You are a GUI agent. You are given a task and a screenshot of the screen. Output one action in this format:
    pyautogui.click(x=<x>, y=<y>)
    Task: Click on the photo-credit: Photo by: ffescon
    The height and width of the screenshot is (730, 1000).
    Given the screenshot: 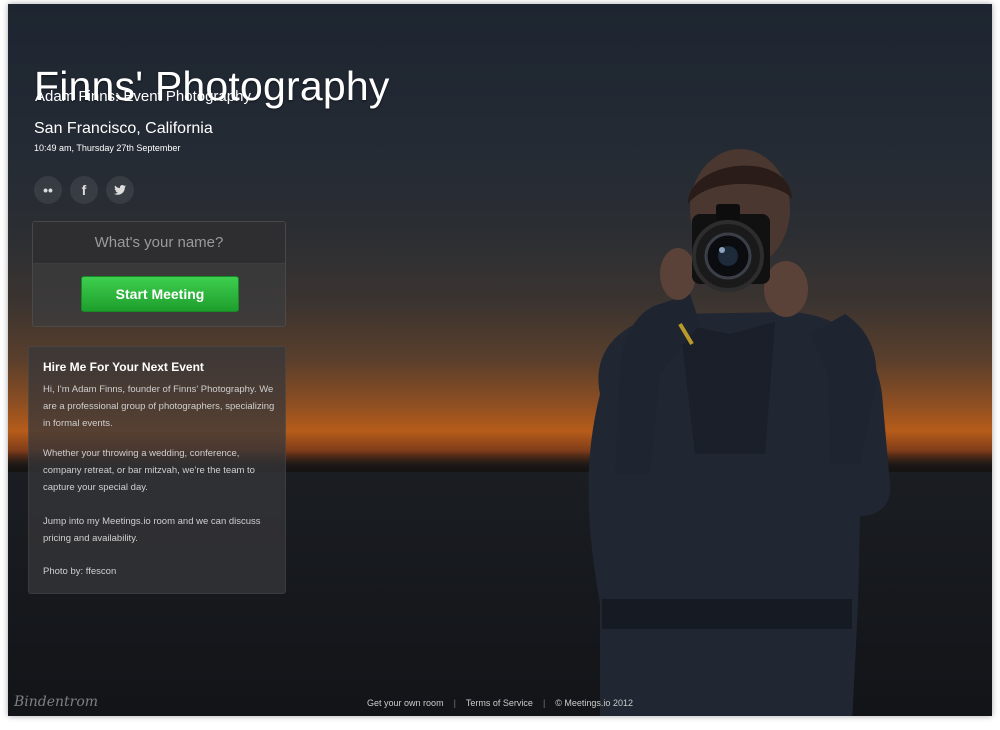 What is the action you would take?
    pyautogui.click(x=80, y=571)
    